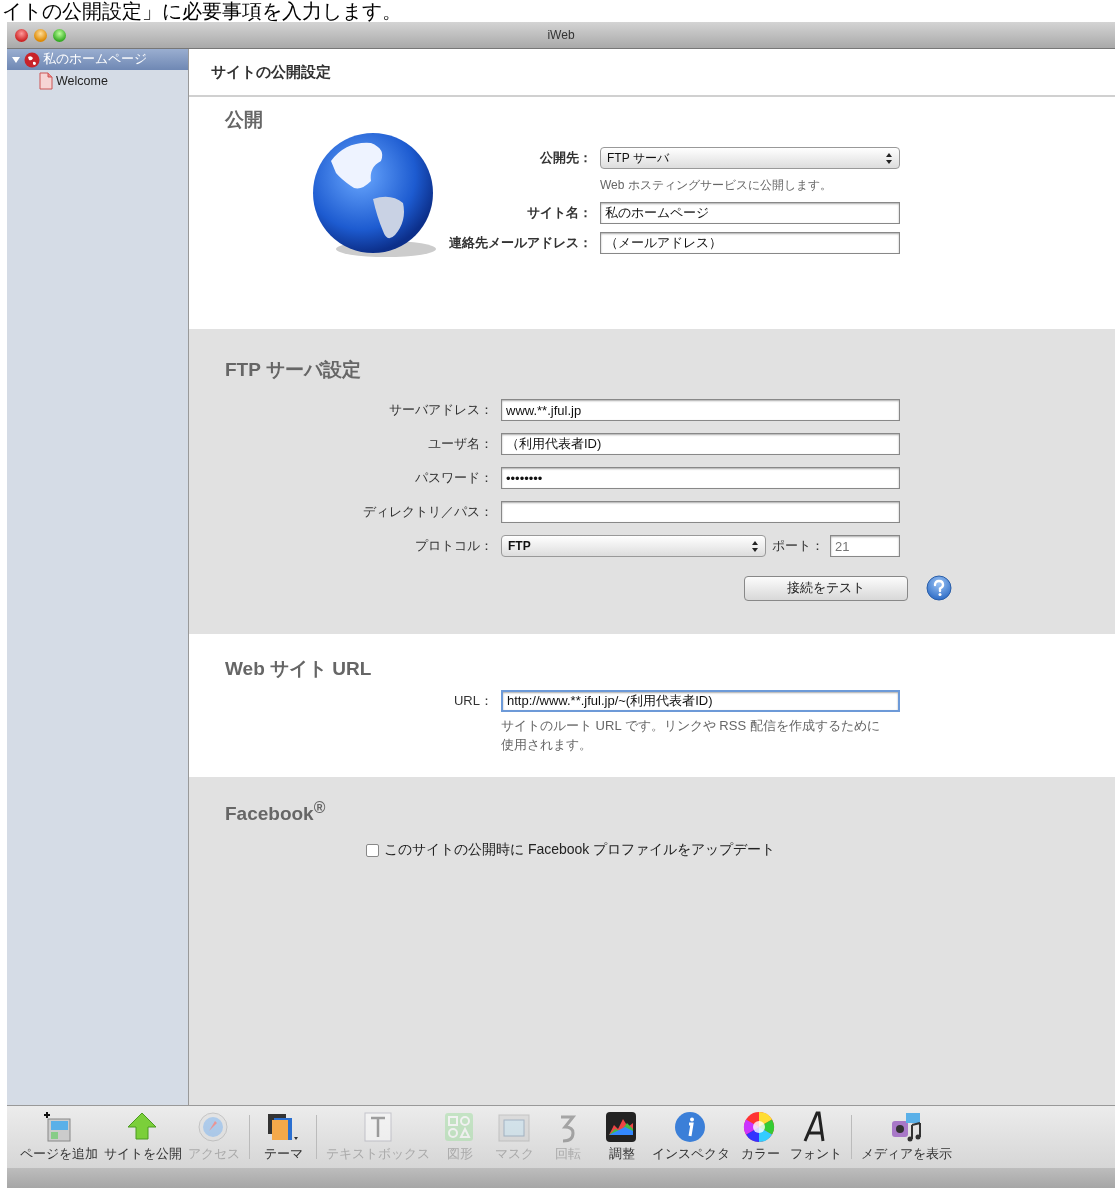 Image resolution: width=1115 pixels, height=1188 pixels. I want to click on help-icon, so click(939, 588).